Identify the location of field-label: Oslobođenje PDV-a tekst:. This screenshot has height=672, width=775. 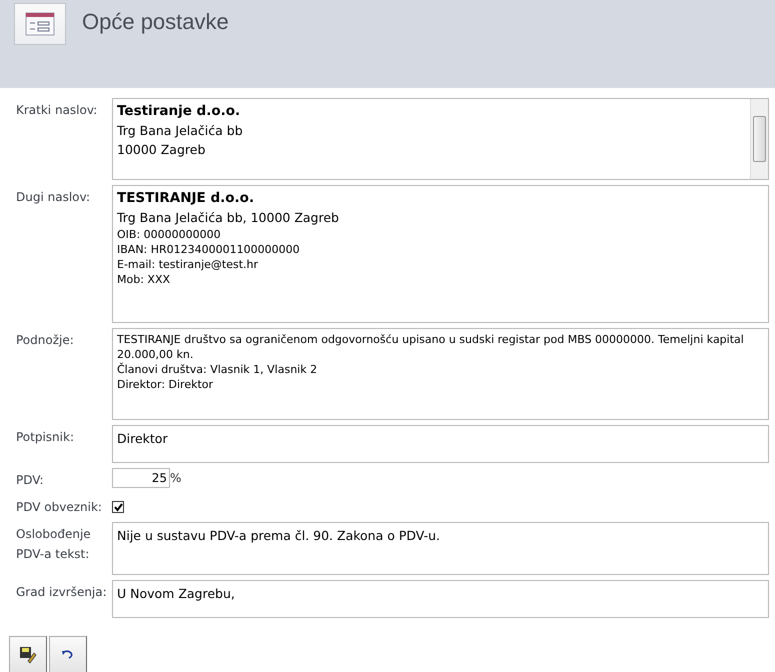
(54, 544).